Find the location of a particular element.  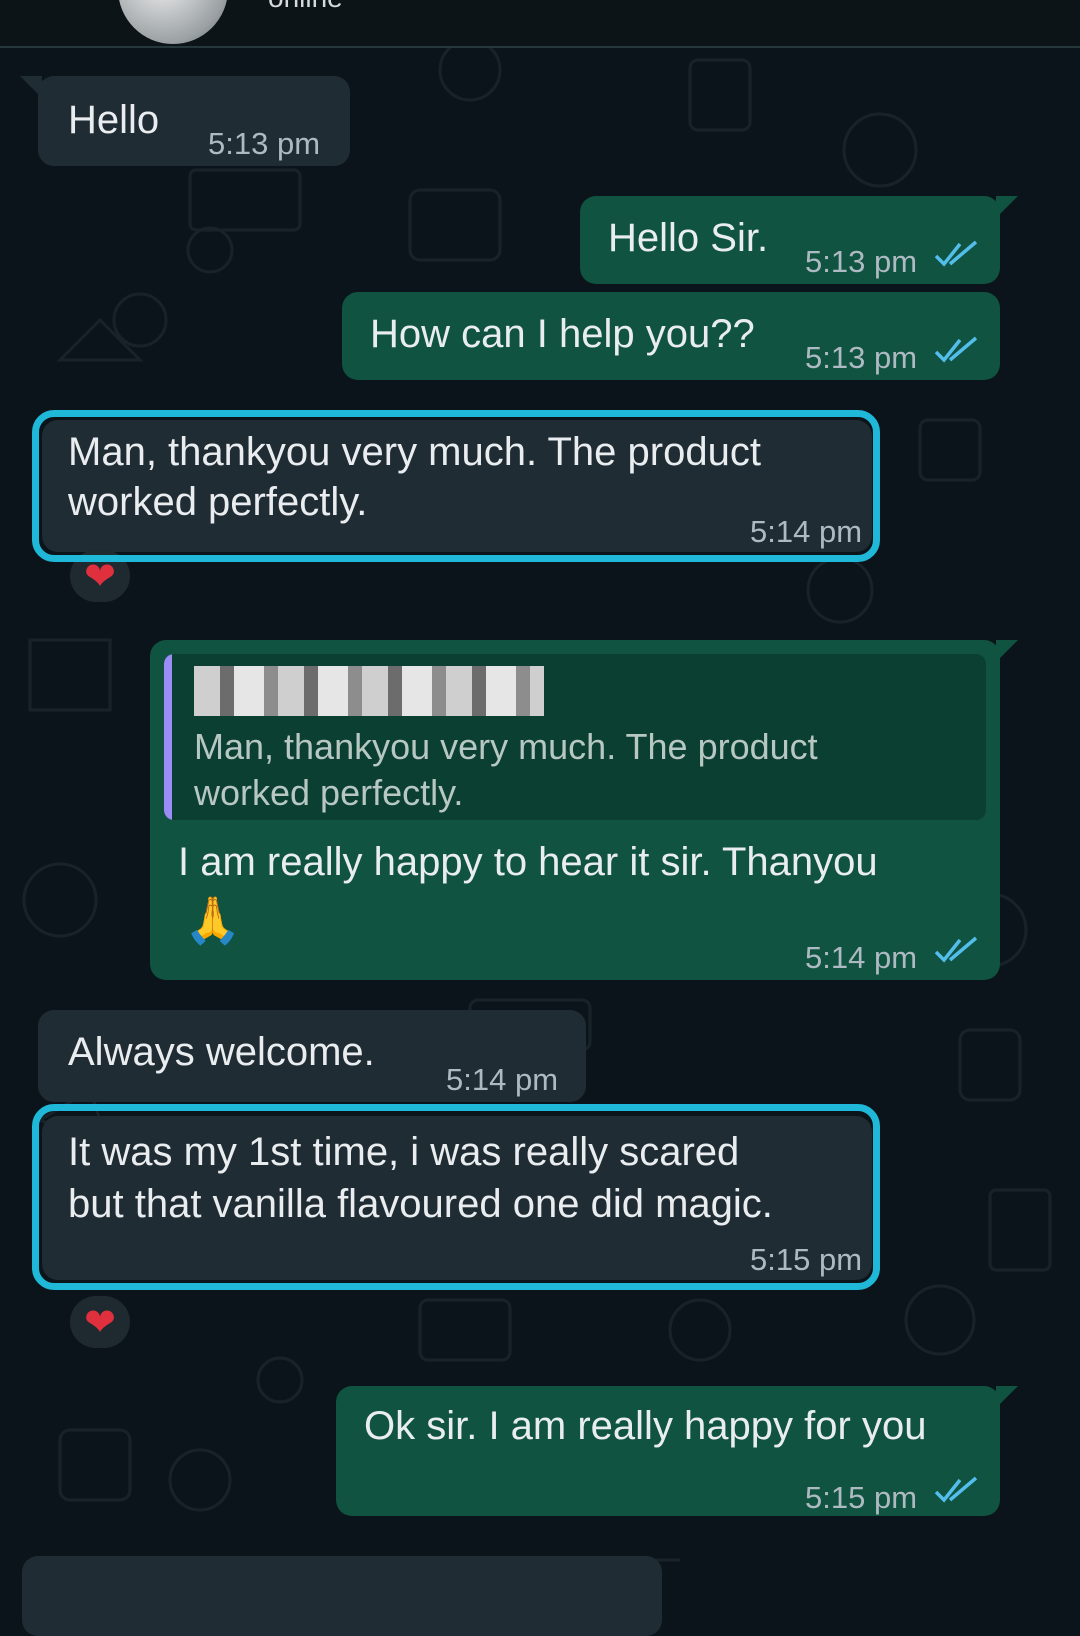

contact-status: online is located at coordinates (305, 7).